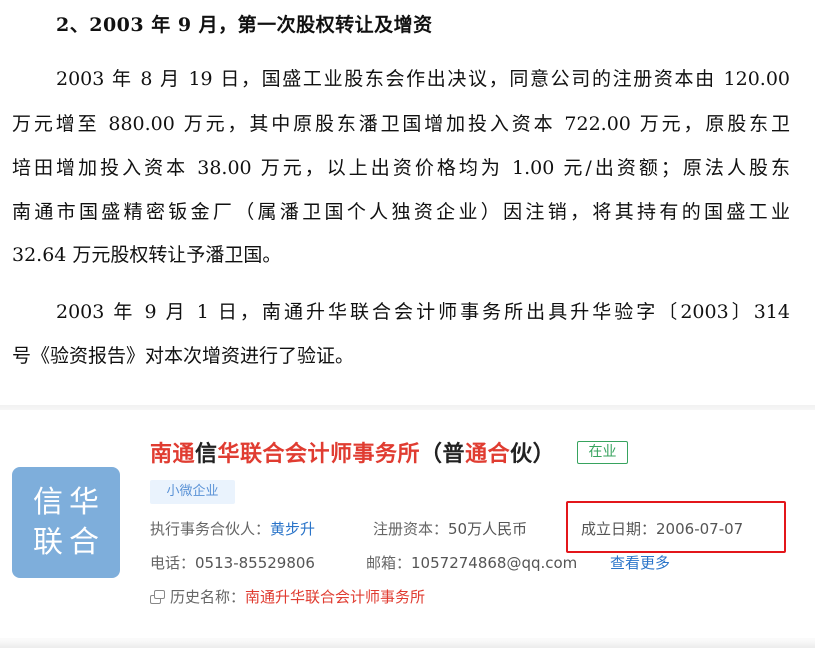 Image resolution: width=815 pixels, height=648 pixels. I want to click on history-copy-icon, so click(157, 597).